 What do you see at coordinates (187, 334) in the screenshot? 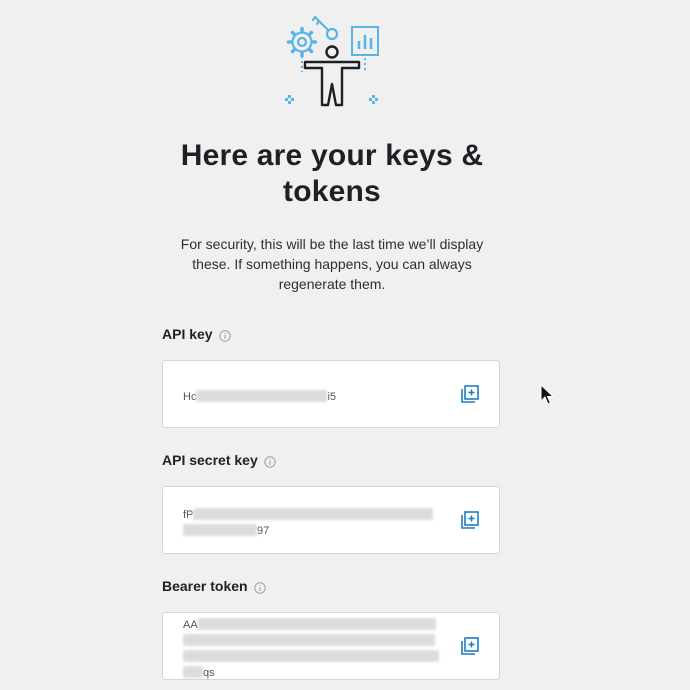
I see `api-key-label-text: API key` at bounding box center [187, 334].